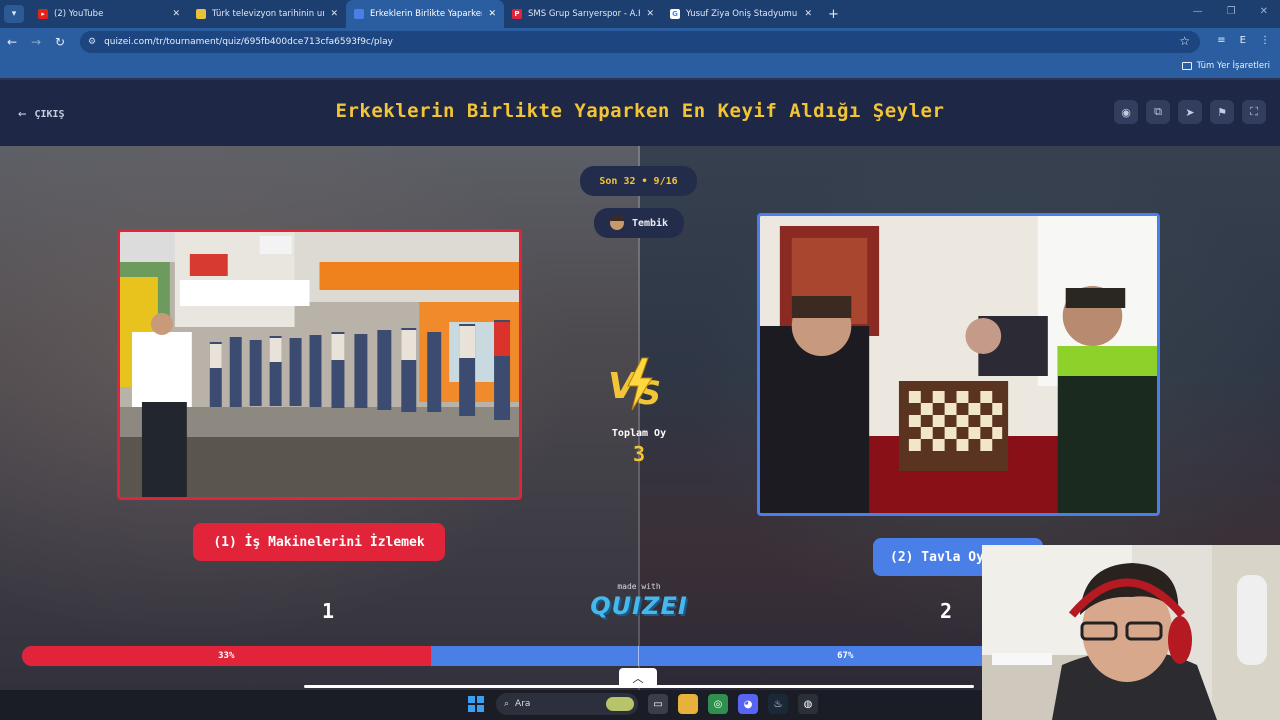 The image size is (1280, 720). I want to click on google-favicon-icon: G, so click(675, 14).